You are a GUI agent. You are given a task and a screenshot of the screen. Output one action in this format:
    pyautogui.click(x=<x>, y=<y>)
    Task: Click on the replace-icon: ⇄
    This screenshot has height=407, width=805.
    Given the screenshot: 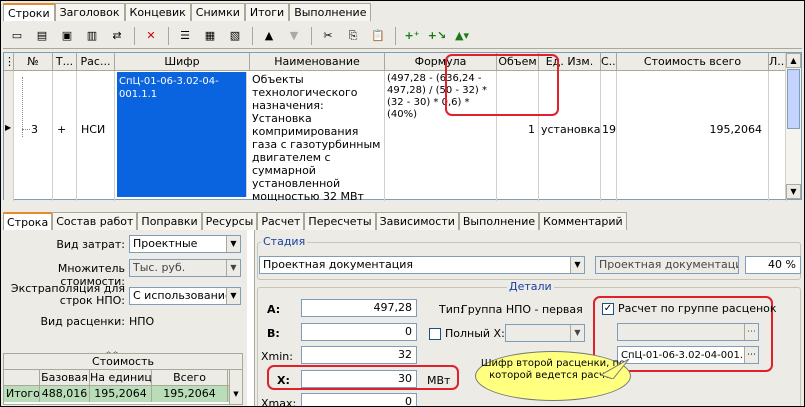 What is the action you would take?
    pyautogui.click(x=117, y=36)
    